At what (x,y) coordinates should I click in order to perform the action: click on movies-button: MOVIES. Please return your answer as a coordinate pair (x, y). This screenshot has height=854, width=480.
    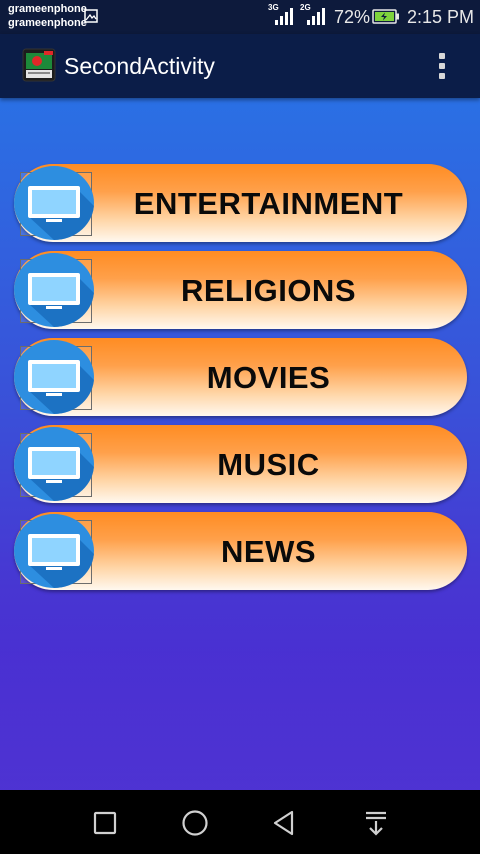
    Looking at the image, I should click on (240, 377).